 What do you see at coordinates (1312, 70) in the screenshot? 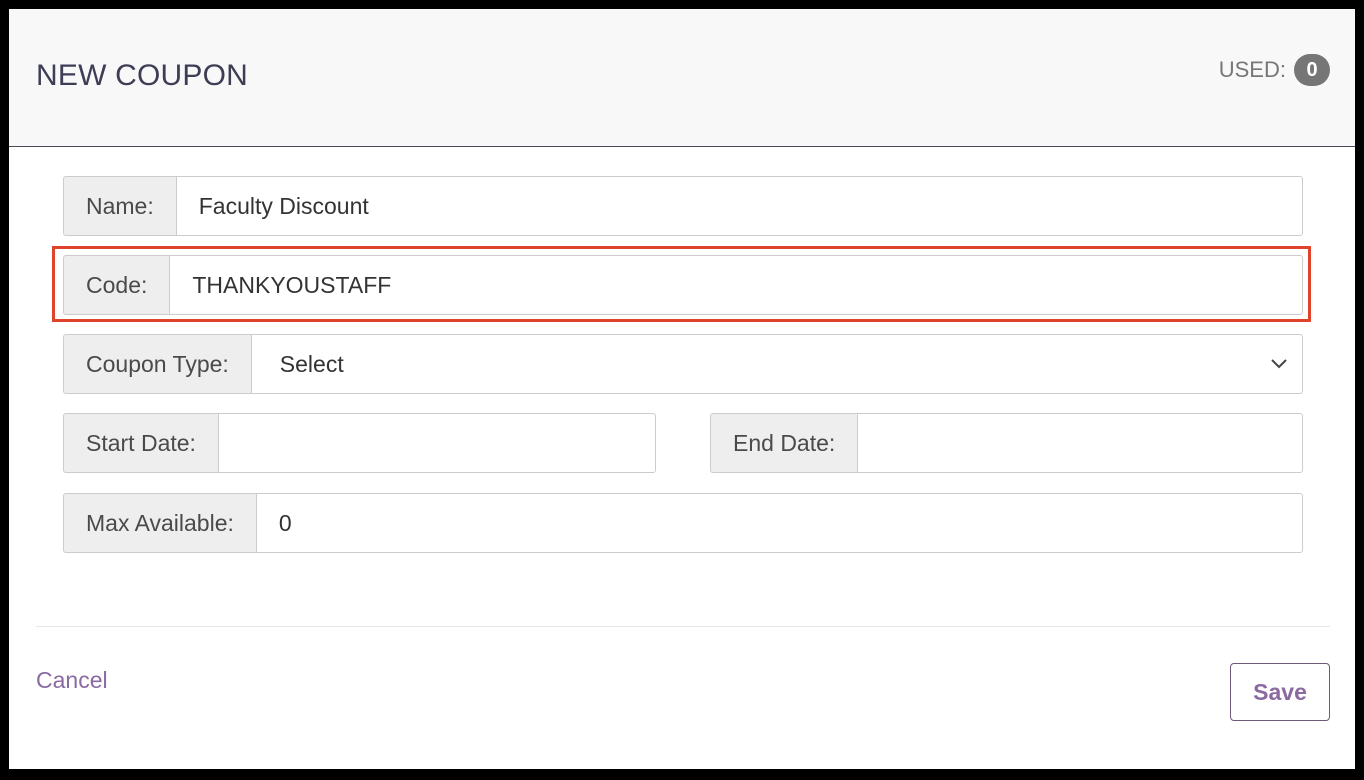
I see `used-count-badge: 0` at bounding box center [1312, 70].